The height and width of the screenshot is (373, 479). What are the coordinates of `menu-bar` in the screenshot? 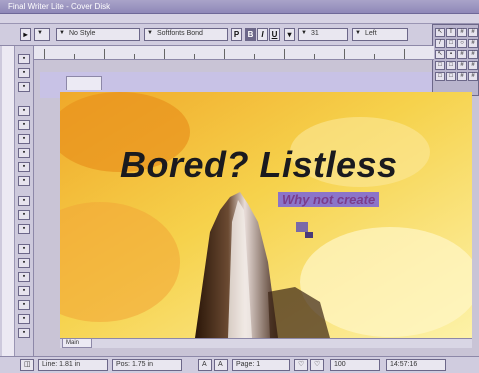 It's located at (239, 19).